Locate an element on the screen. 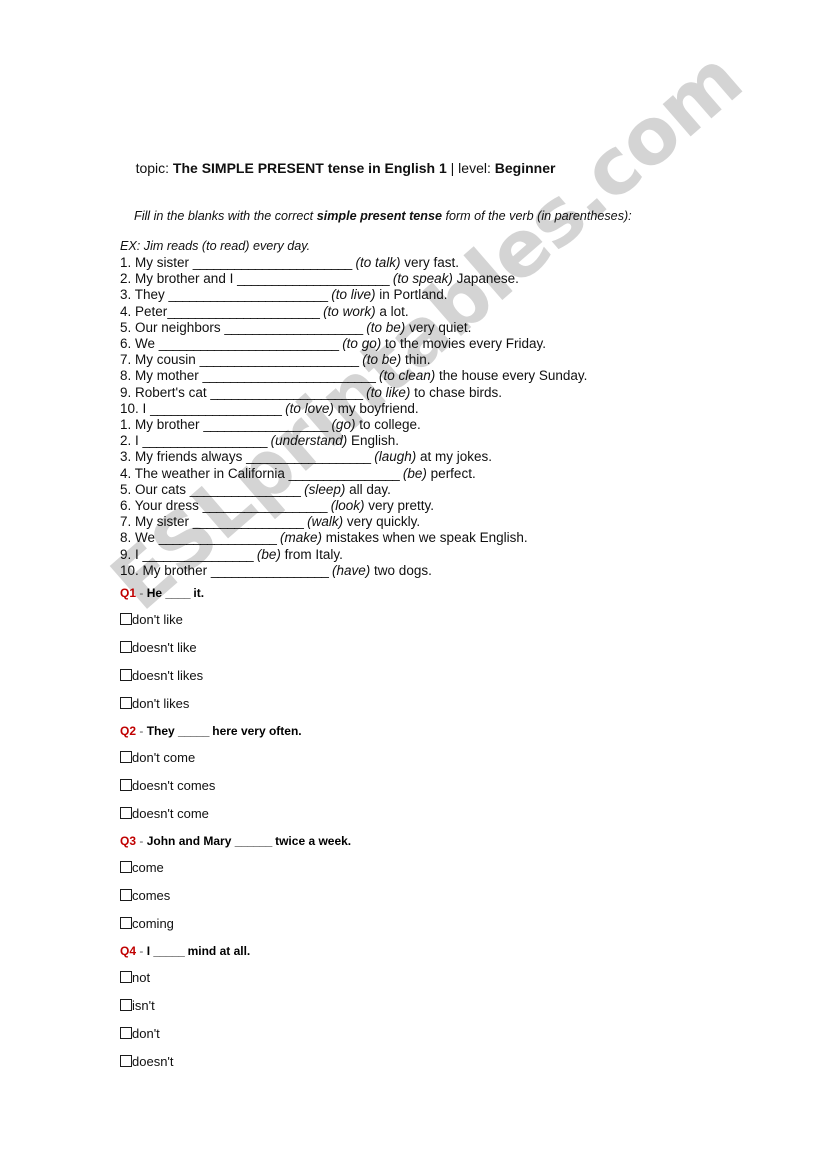 The height and width of the screenshot is (1169, 821). answer-option: comes is located at coordinates (400, 895).